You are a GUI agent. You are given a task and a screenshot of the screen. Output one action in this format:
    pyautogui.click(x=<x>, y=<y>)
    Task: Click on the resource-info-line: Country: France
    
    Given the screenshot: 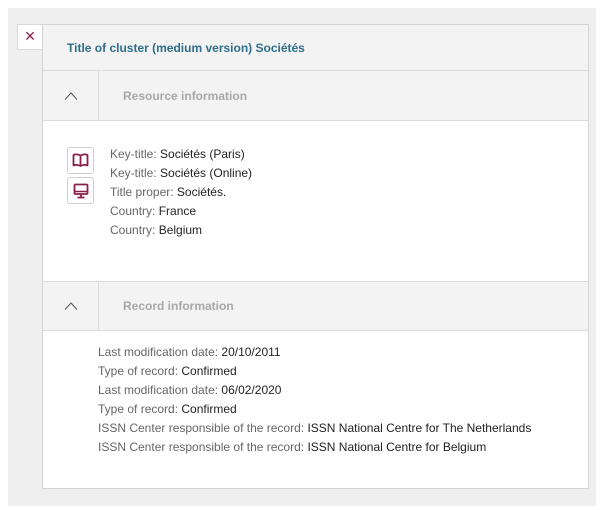 What is the action you would take?
    pyautogui.click(x=153, y=211)
    